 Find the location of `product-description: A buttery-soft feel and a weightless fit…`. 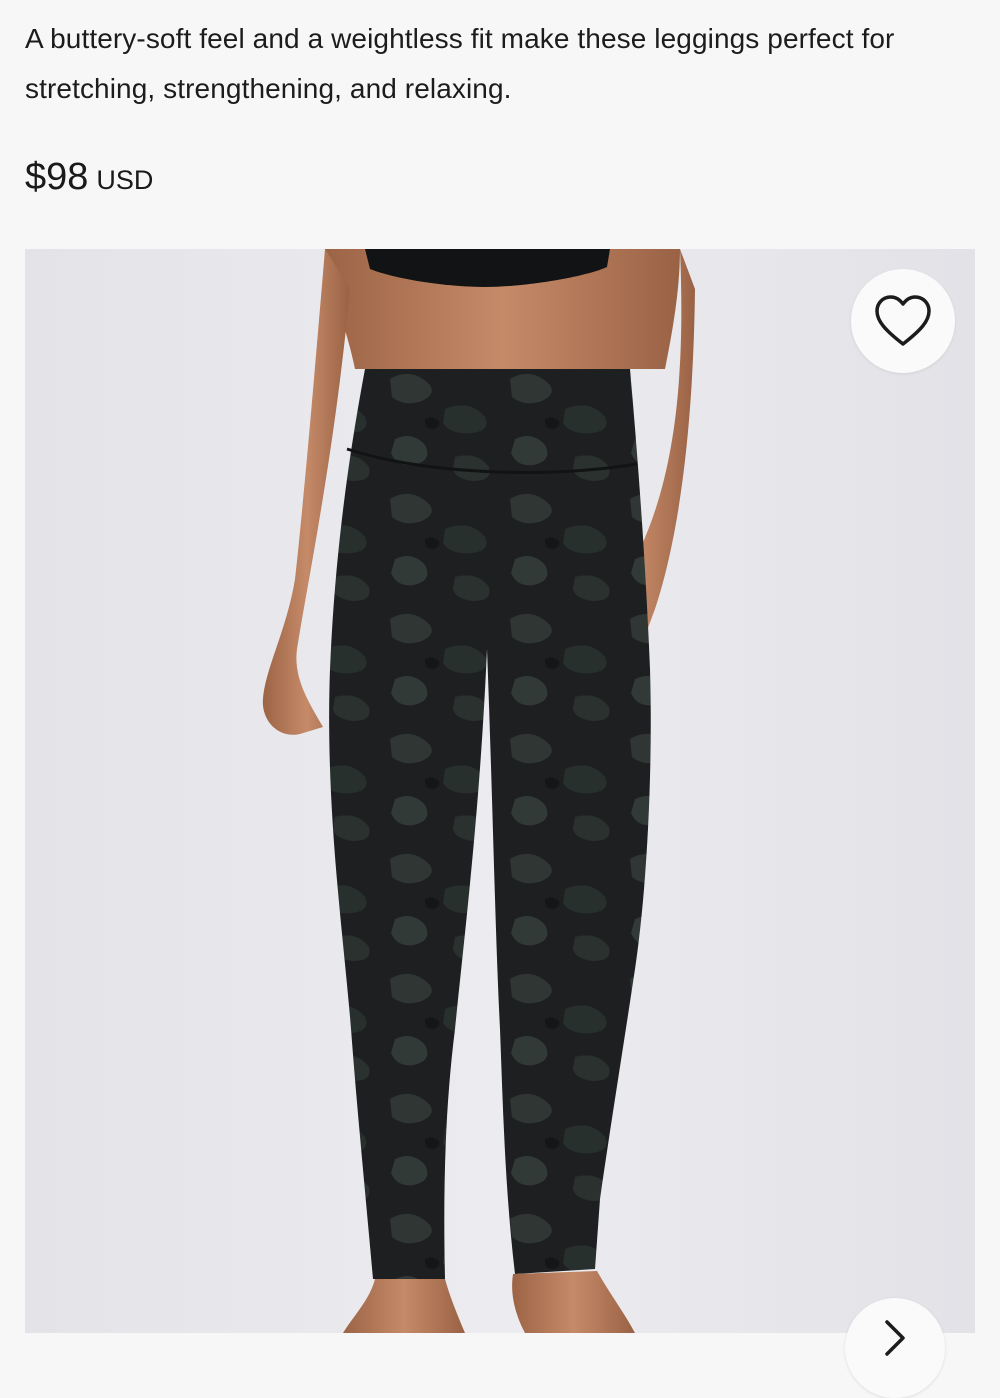

product-description: A buttery-soft feel and a weightless fit… is located at coordinates (460, 63).